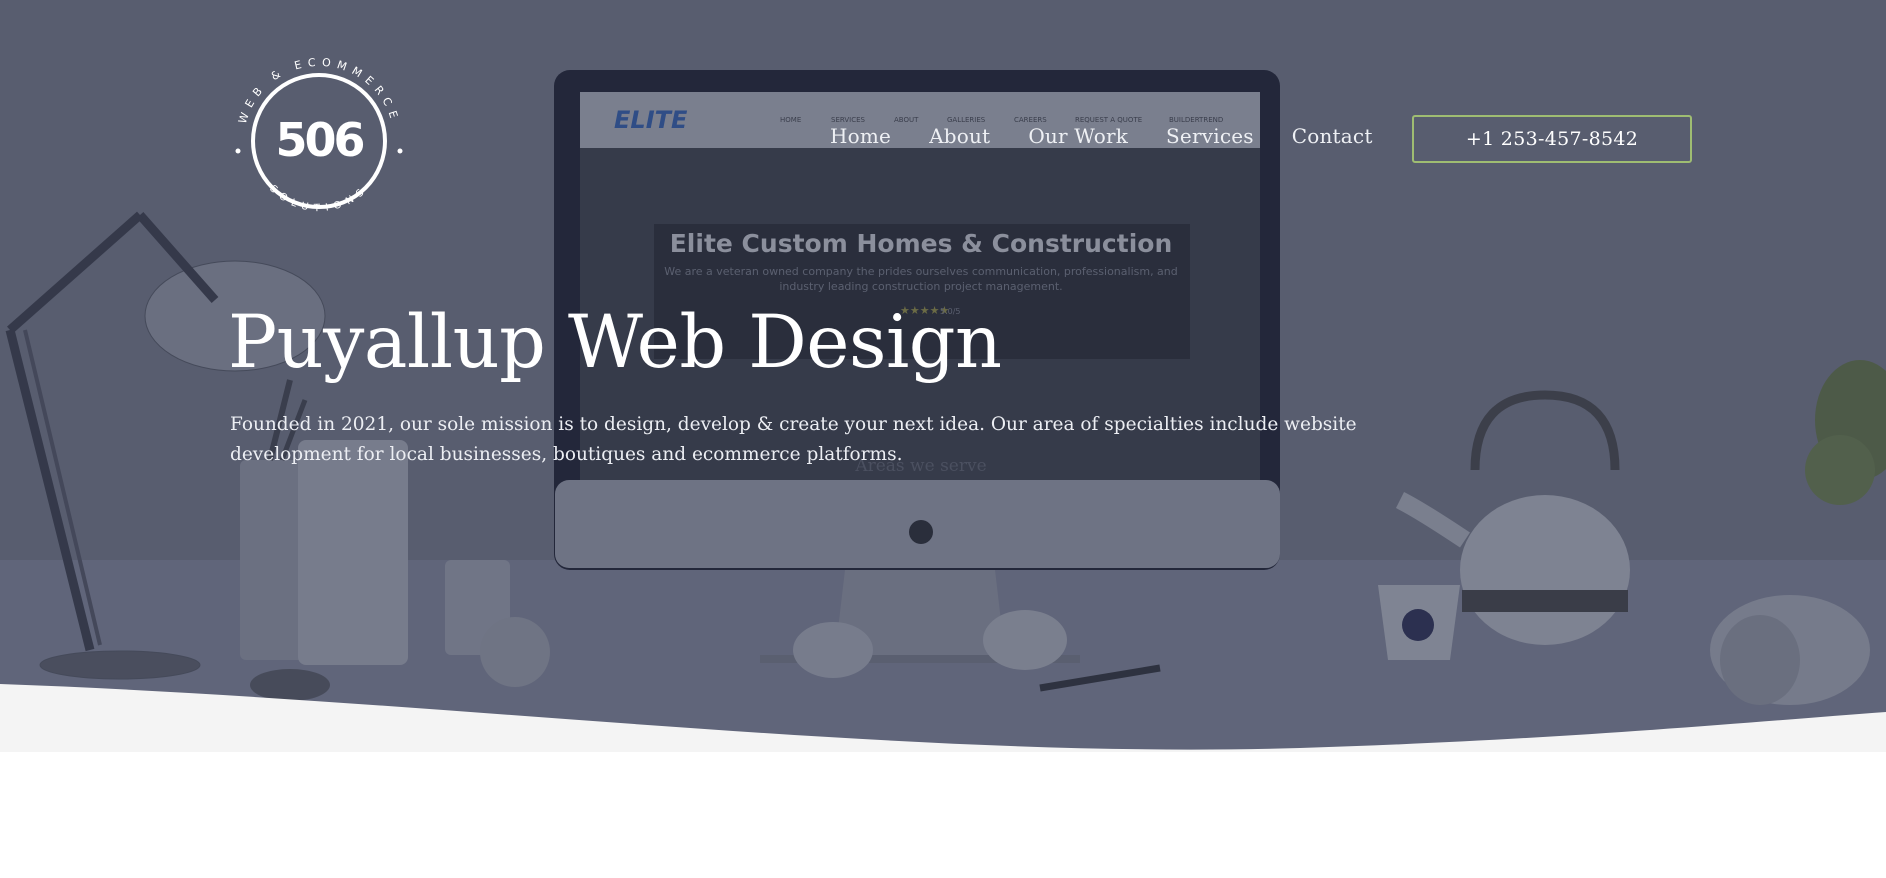 The height and width of the screenshot is (878, 1886). Describe the element at coordinates (319, 198) in the screenshot. I see `logo-bottom-text: SOLUTIONS` at that location.